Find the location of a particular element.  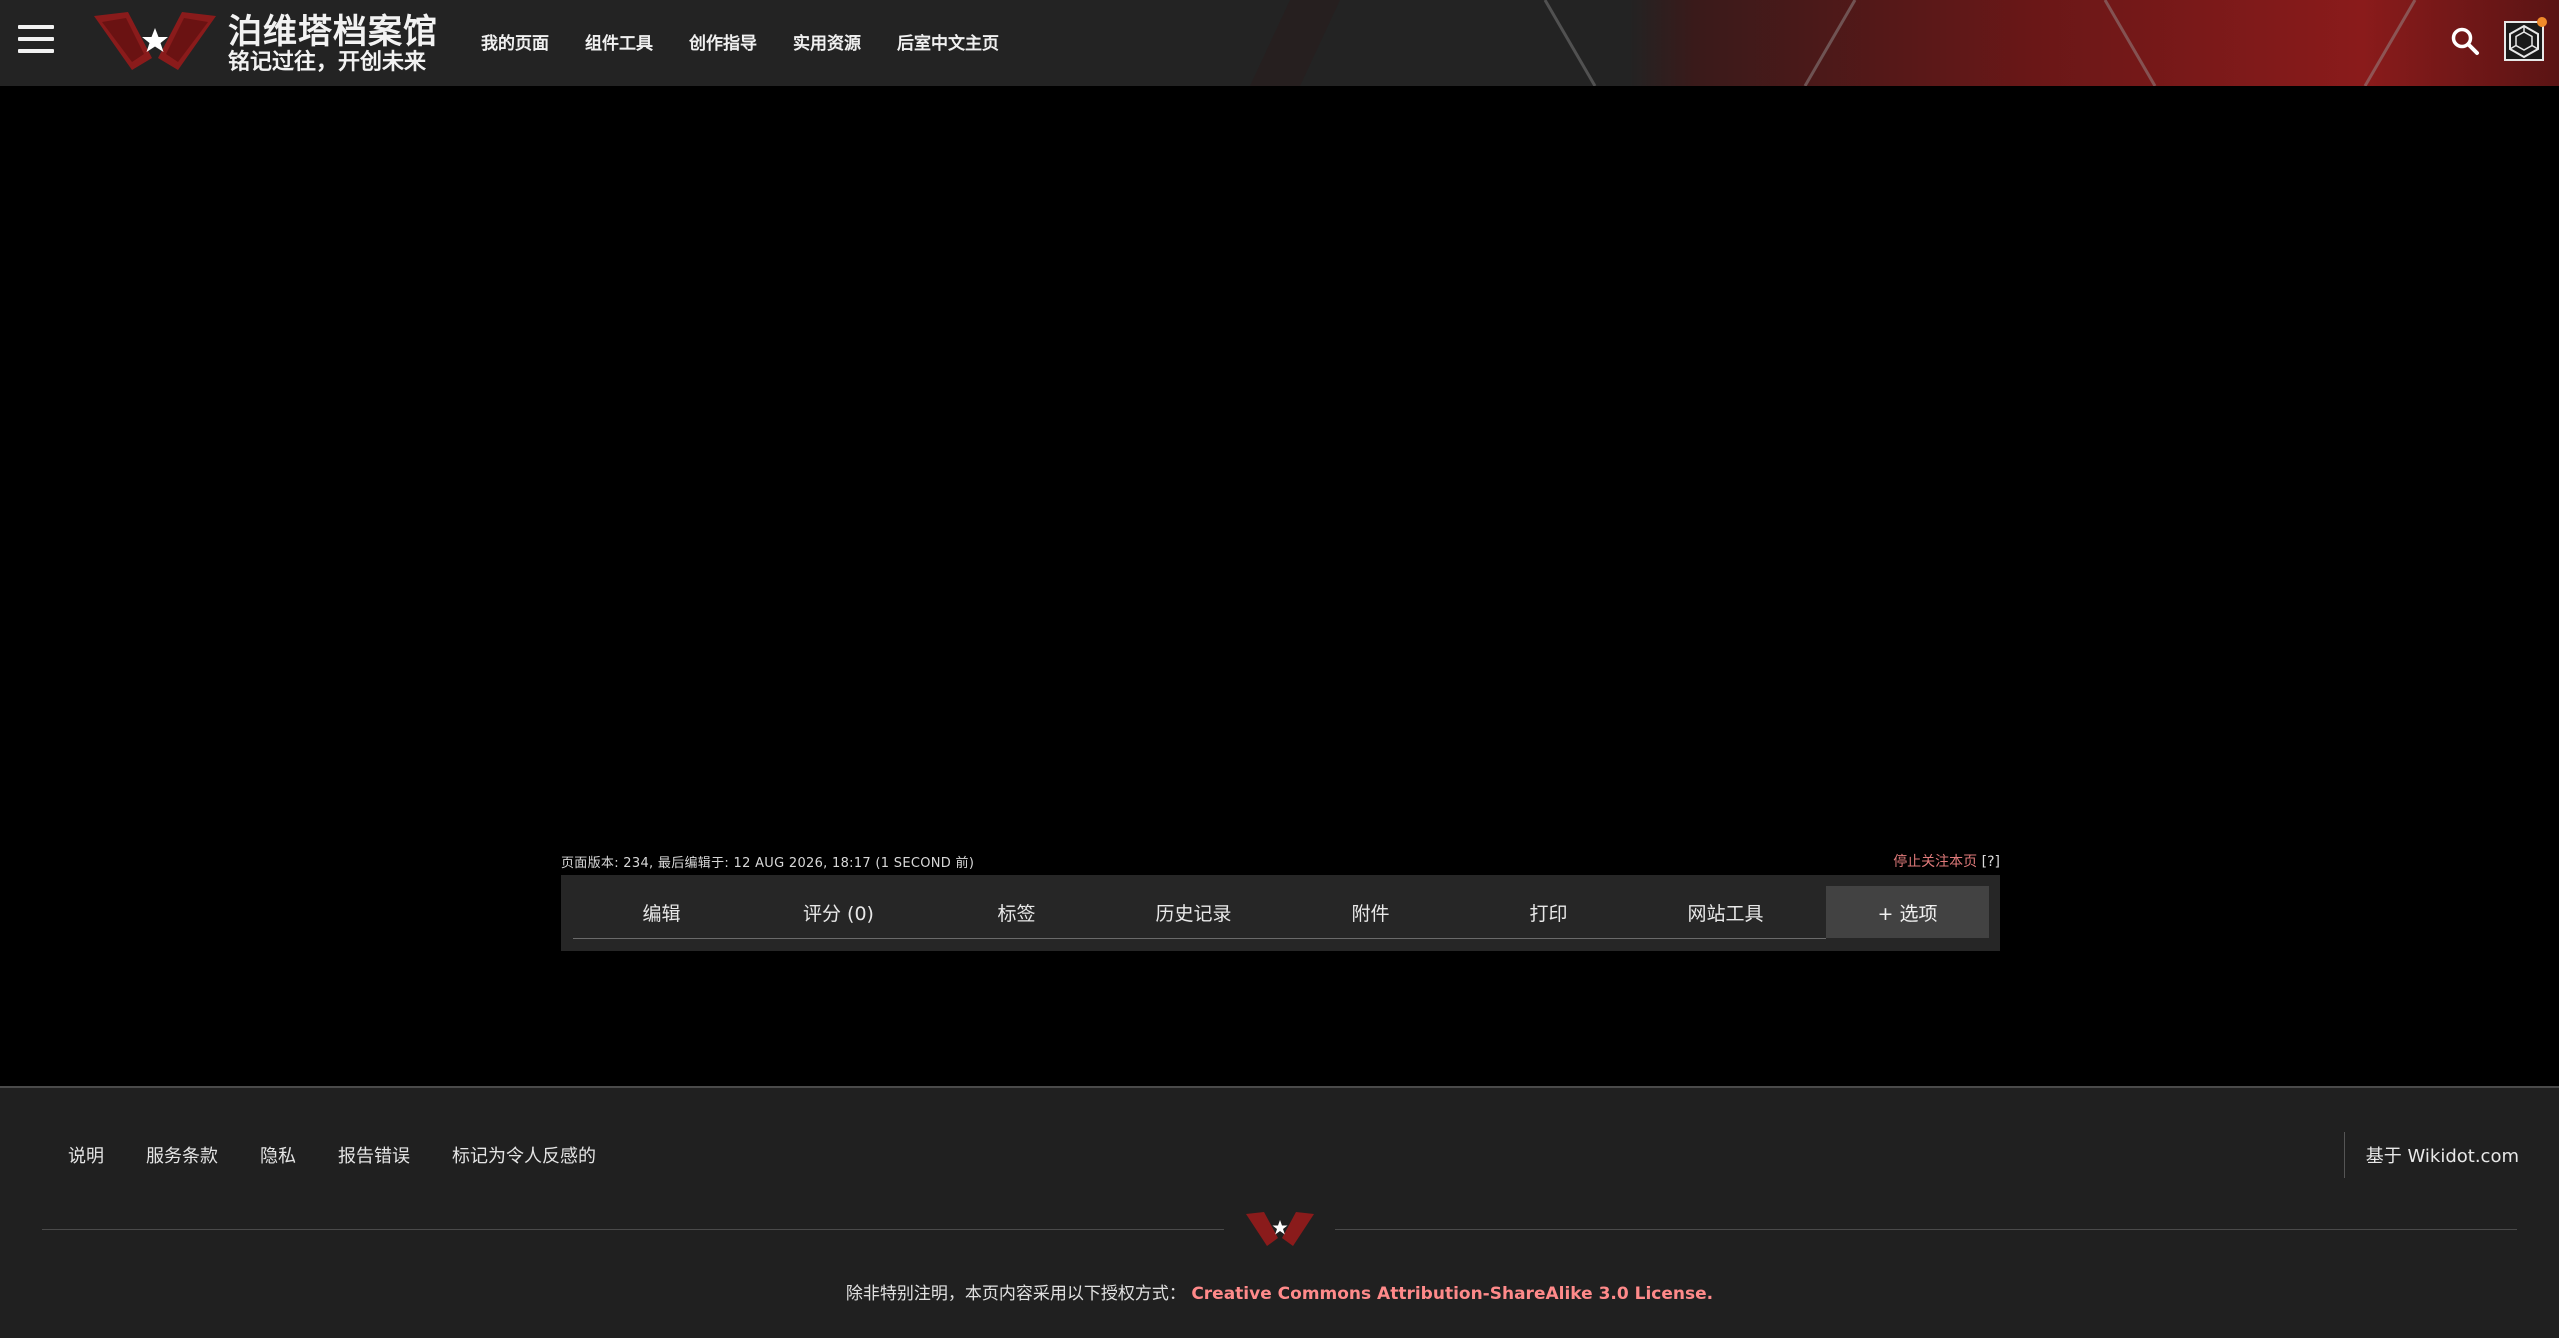

page-options-bar: 编辑 评分 (0) 标签 历史记录 附件 打印 网站工具 + 选项 is located at coordinates (1280, 913).